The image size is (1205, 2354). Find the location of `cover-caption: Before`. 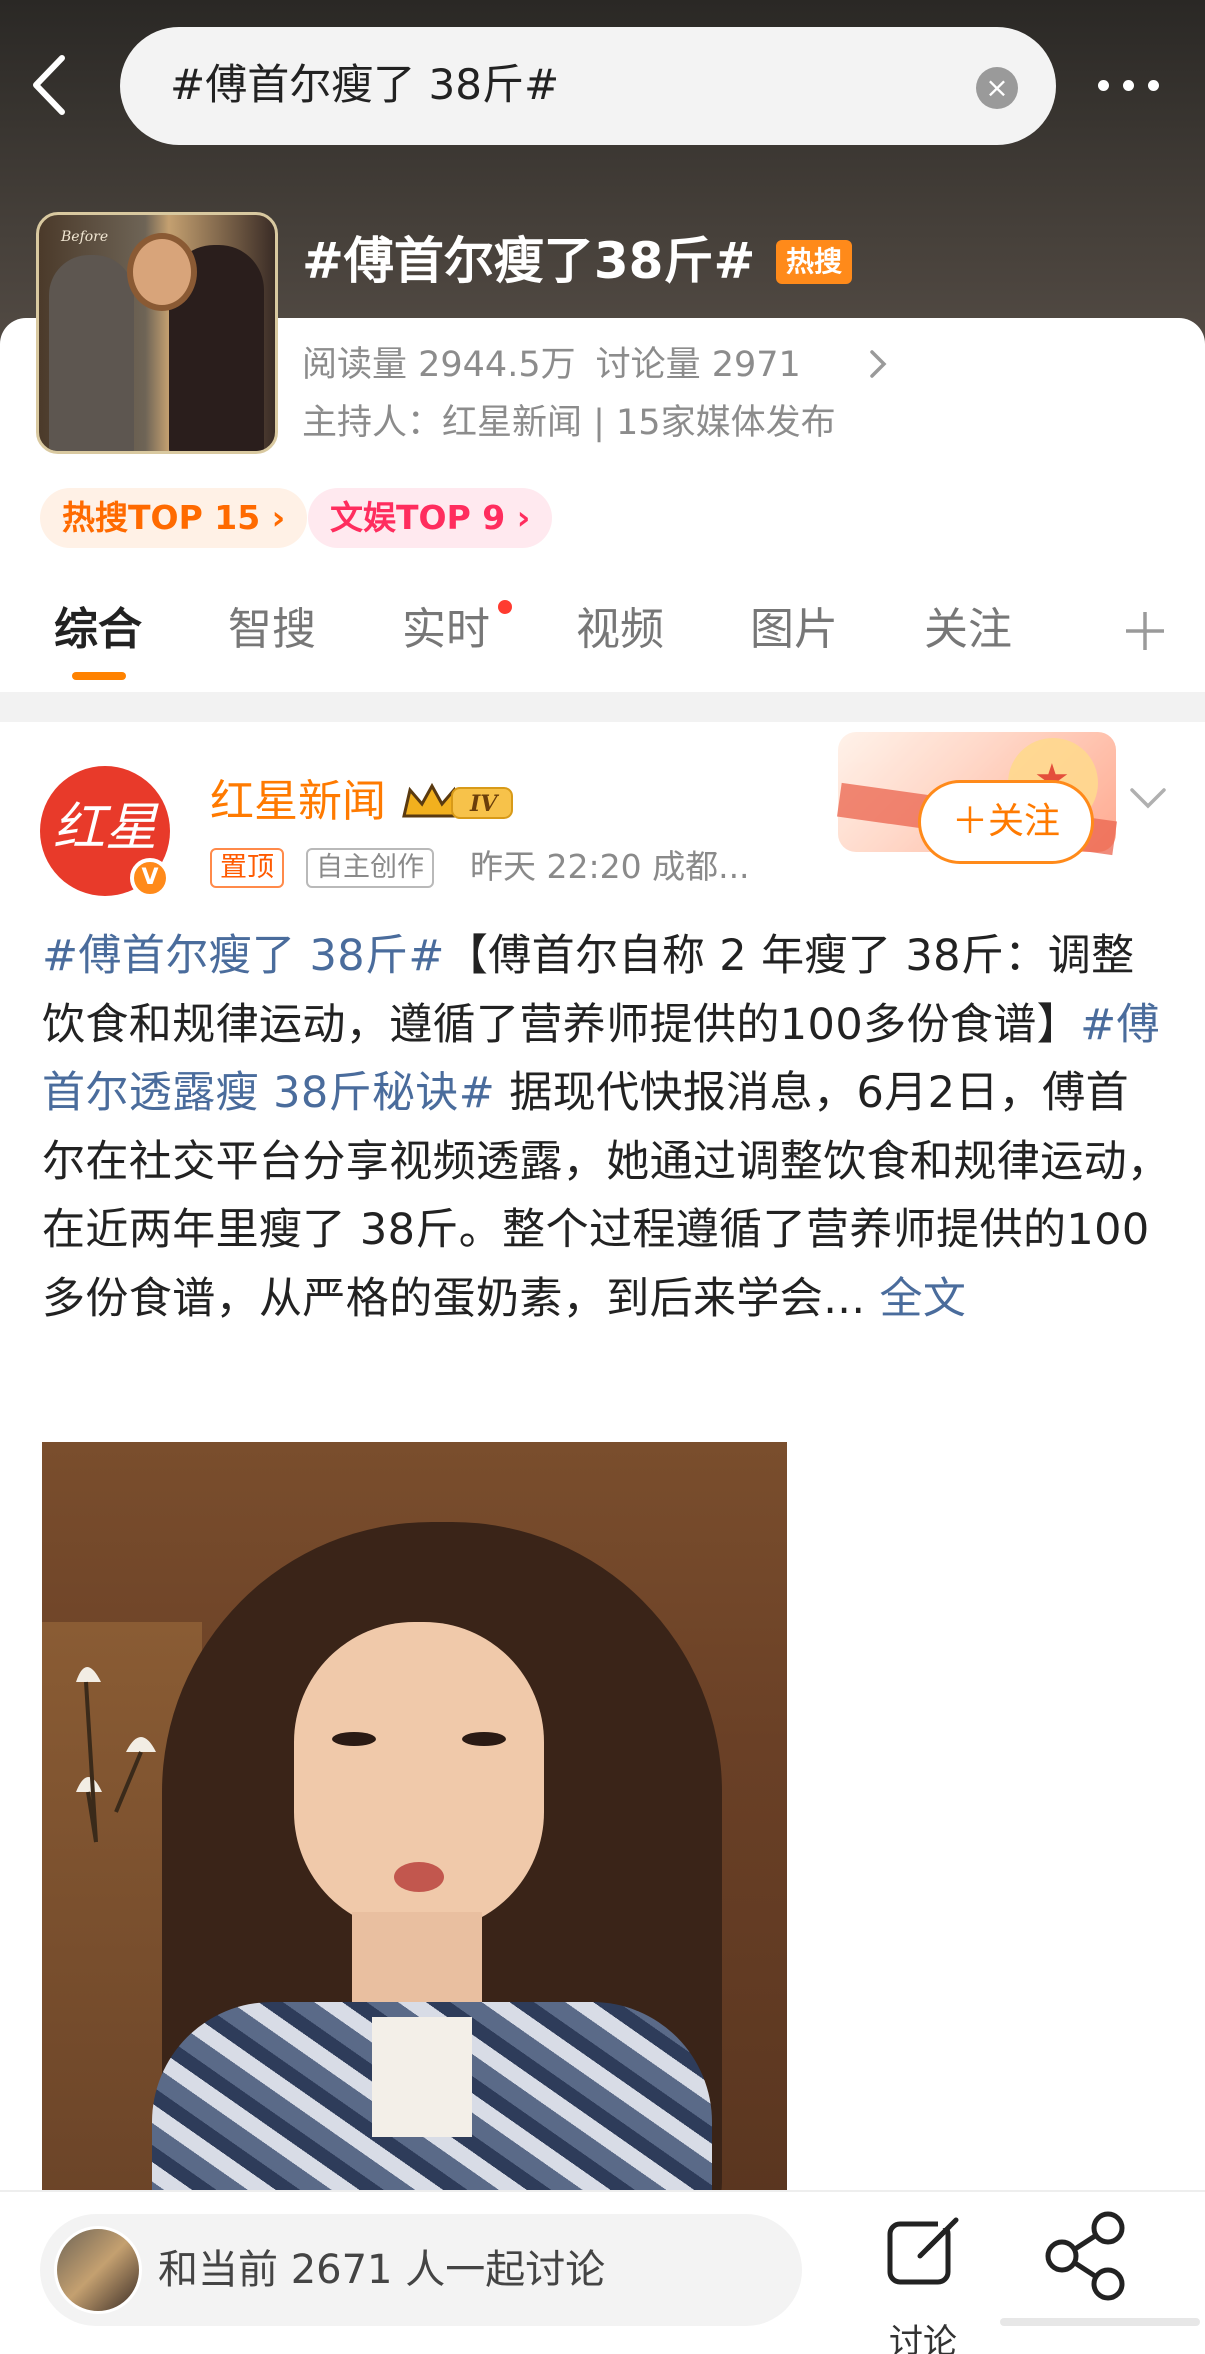

cover-caption: Before is located at coordinates (85, 237).